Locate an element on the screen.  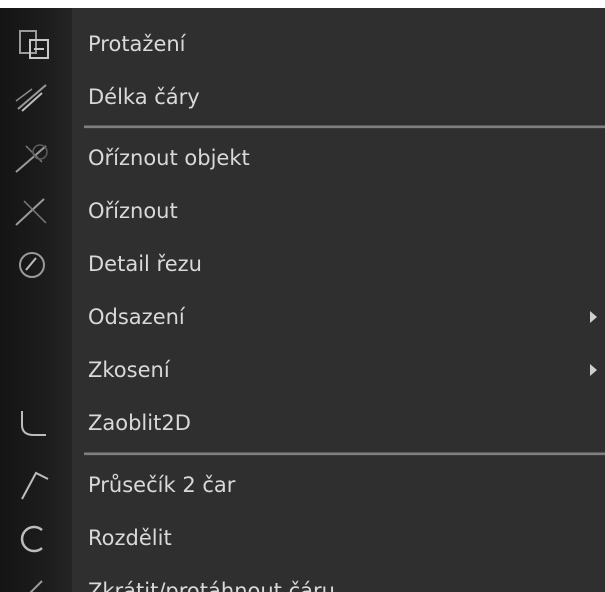
menu-item-chamfer: Zkosení is located at coordinates (302, 370).